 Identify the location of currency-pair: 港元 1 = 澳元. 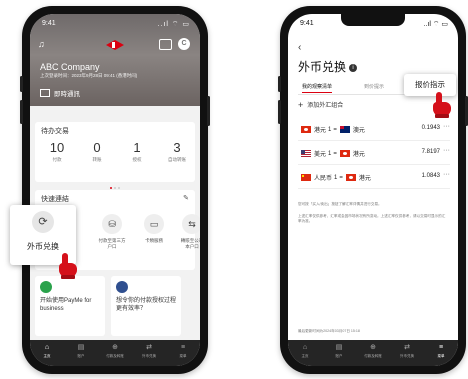
(331, 129).